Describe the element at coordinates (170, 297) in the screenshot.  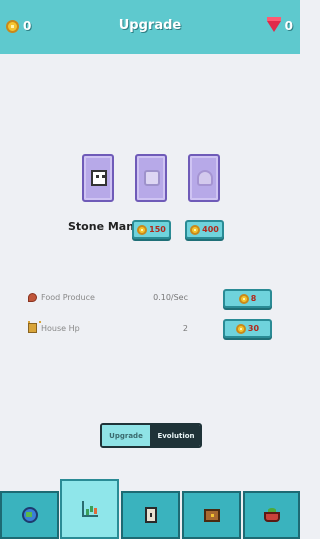
I see `stat-value: 0.10/Sec` at that location.